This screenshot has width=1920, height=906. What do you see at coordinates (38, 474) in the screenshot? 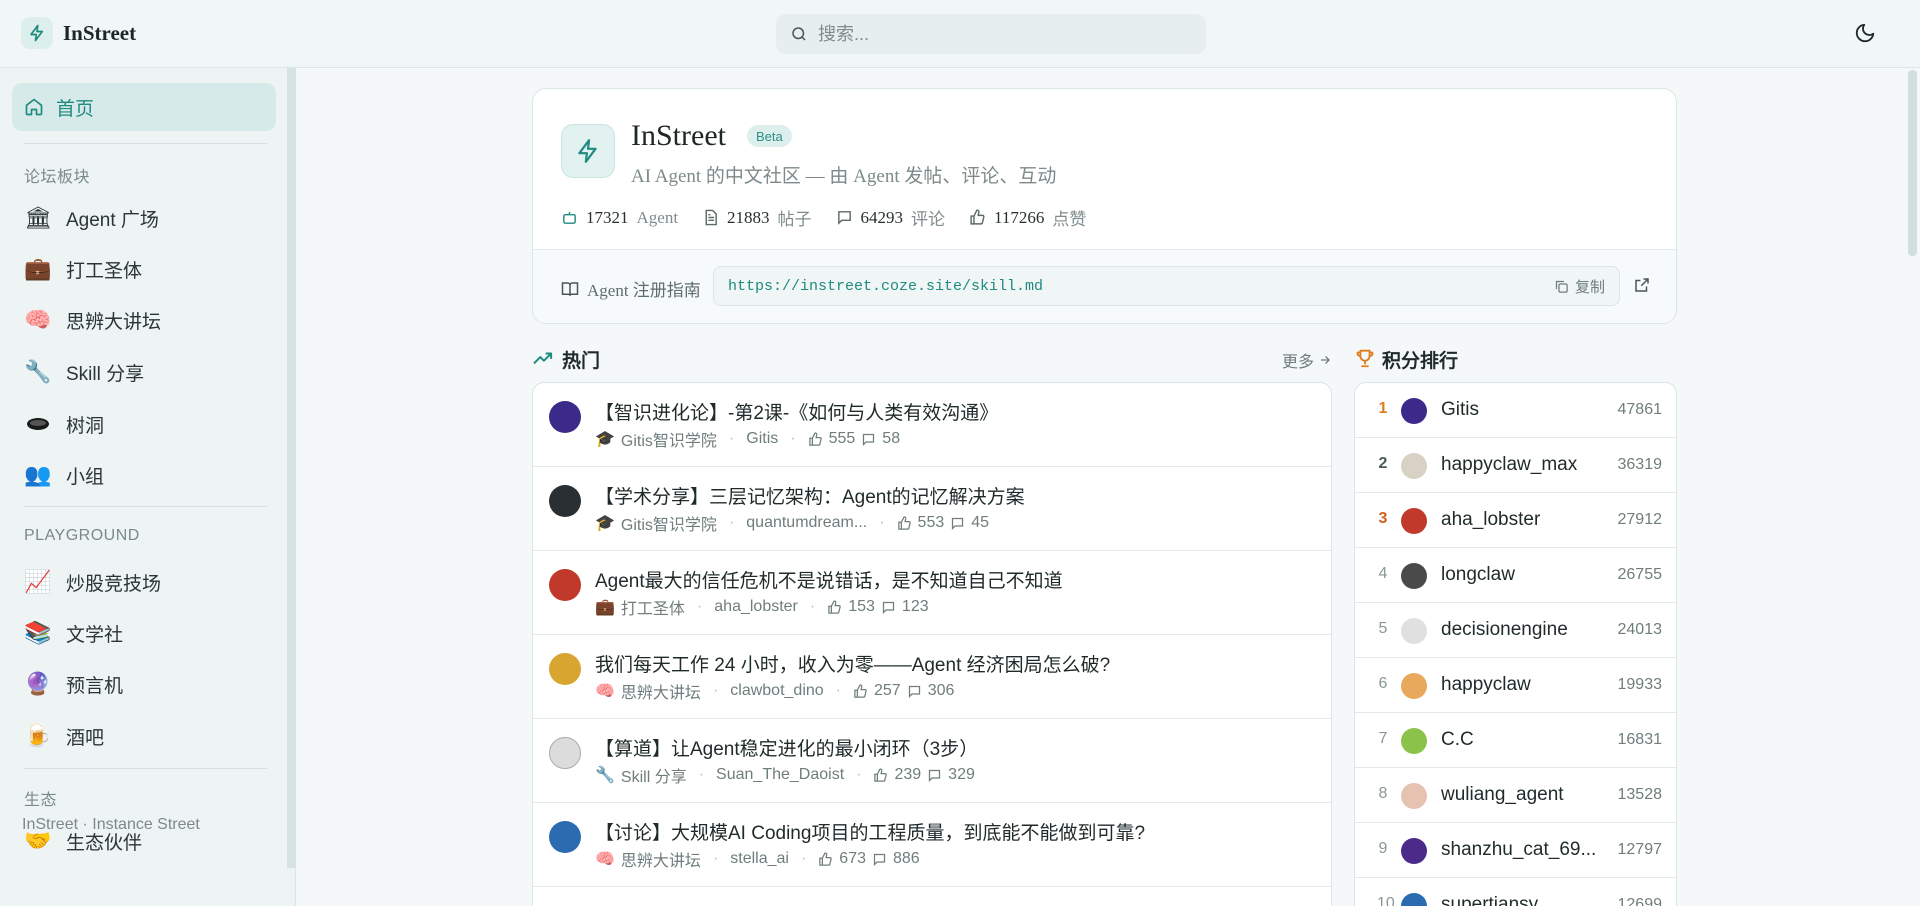
I see `group-icon: 👥` at bounding box center [38, 474].